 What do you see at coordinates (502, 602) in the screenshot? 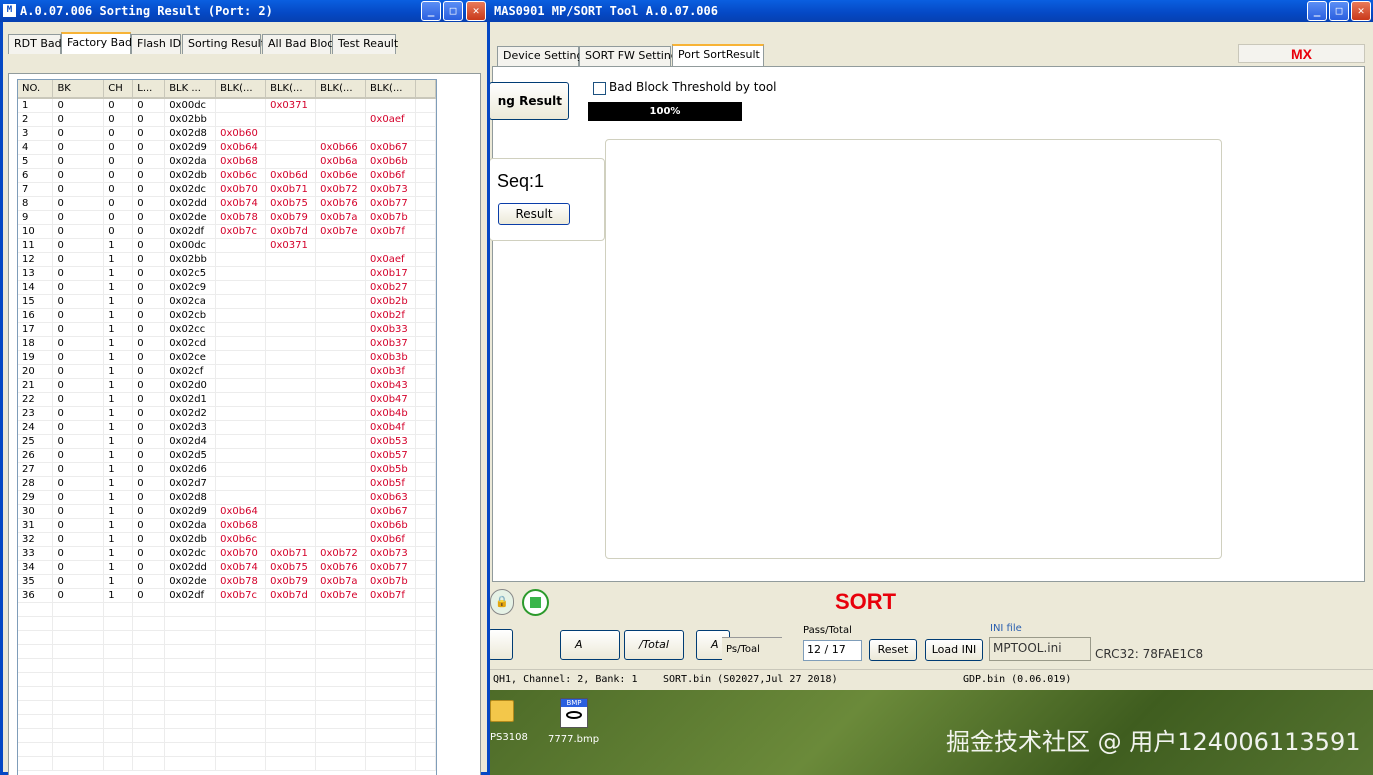
I see `lock-icon: 🔒` at bounding box center [502, 602].